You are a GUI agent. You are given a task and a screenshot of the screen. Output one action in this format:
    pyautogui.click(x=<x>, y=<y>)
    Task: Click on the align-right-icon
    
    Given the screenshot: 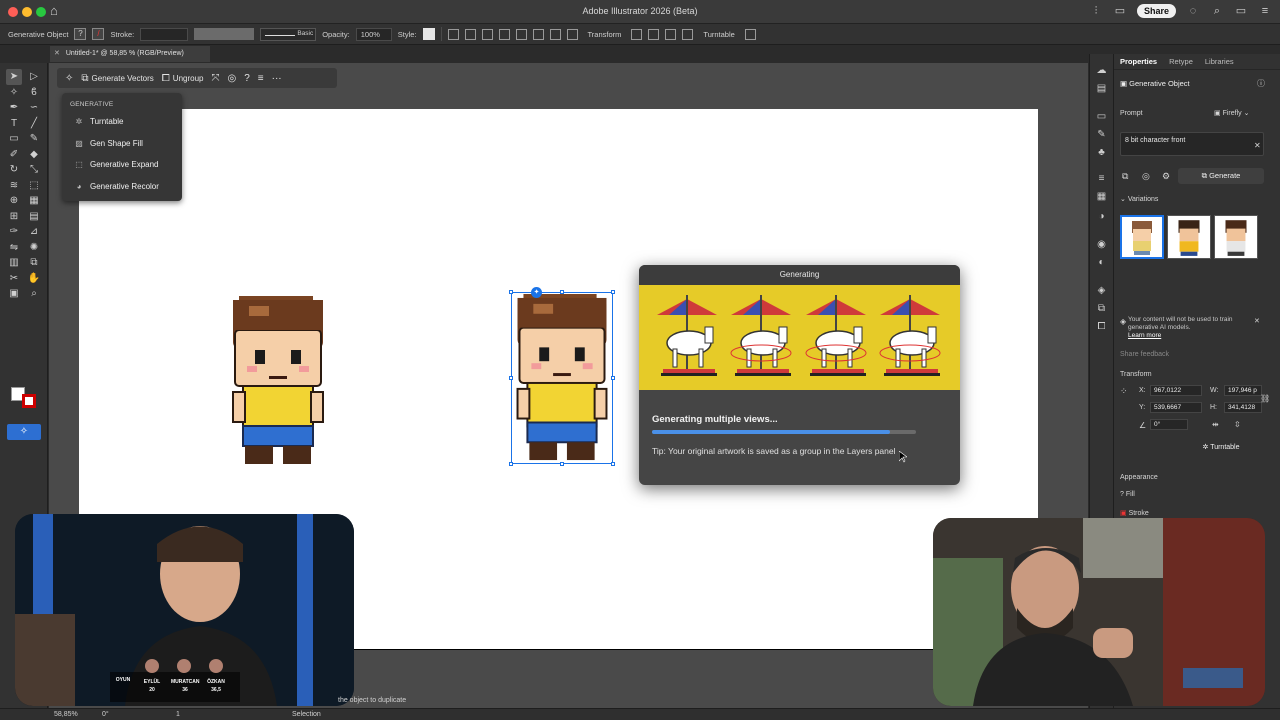 What is the action you would take?
    pyautogui.click(x=521, y=34)
    